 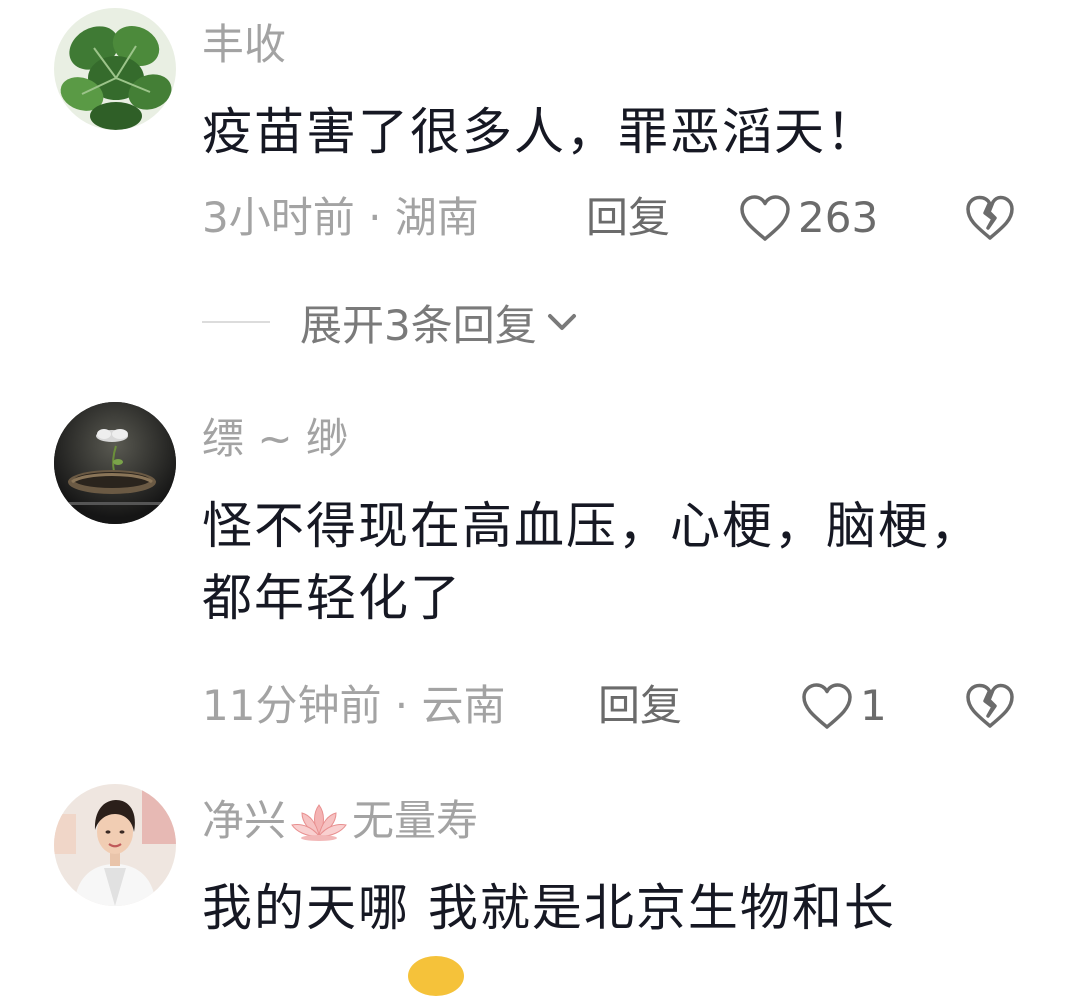 What do you see at coordinates (561, 322) in the screenshot?
I see `chevron-down-icon` at bounding box center [561, 322].